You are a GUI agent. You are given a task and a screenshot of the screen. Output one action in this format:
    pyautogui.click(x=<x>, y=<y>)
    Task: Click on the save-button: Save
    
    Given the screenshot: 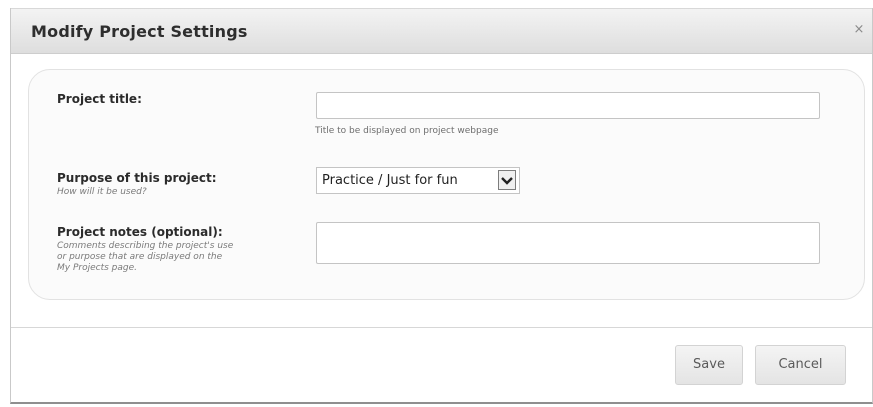 What is the action you would take?
    pyautogui.click(x=709, y=365)
    